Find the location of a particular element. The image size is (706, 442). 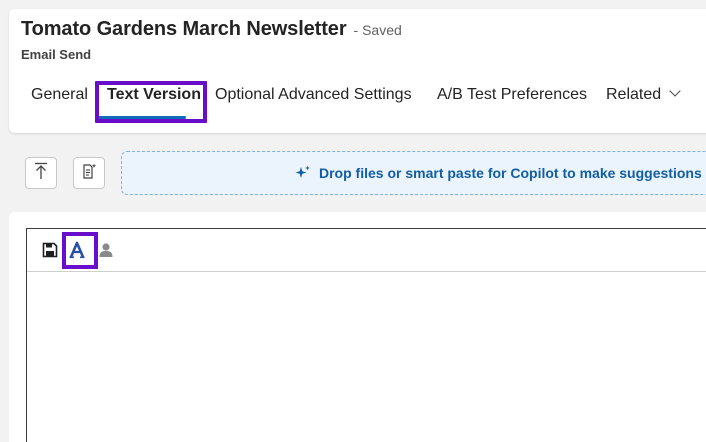

personalize-icon is located at coordinates (106, 250).